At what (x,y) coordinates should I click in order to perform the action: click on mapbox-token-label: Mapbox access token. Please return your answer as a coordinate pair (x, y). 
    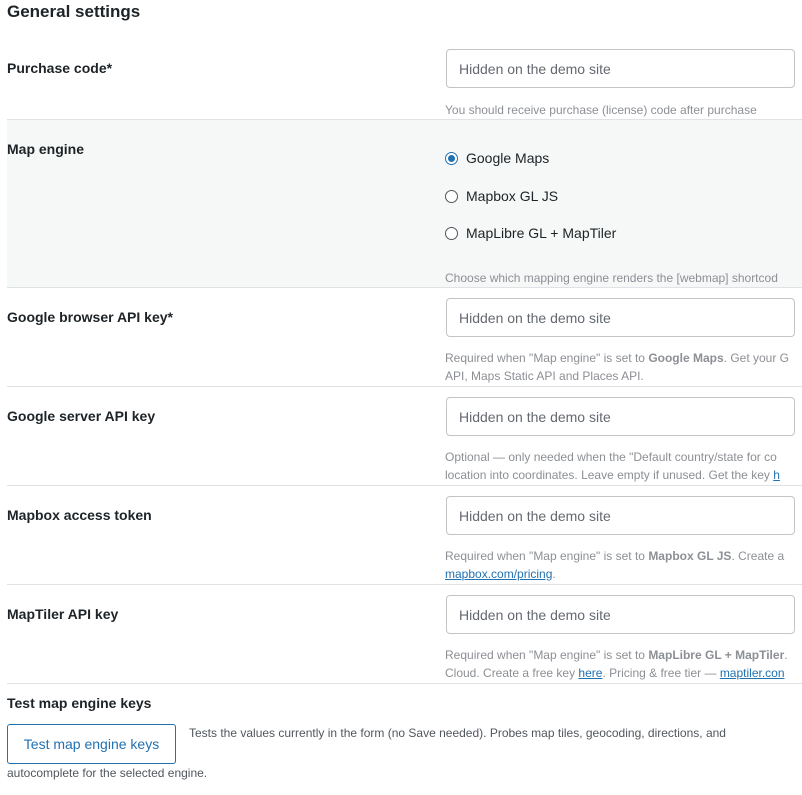
    Looking at the image, I should click on (79, 515).